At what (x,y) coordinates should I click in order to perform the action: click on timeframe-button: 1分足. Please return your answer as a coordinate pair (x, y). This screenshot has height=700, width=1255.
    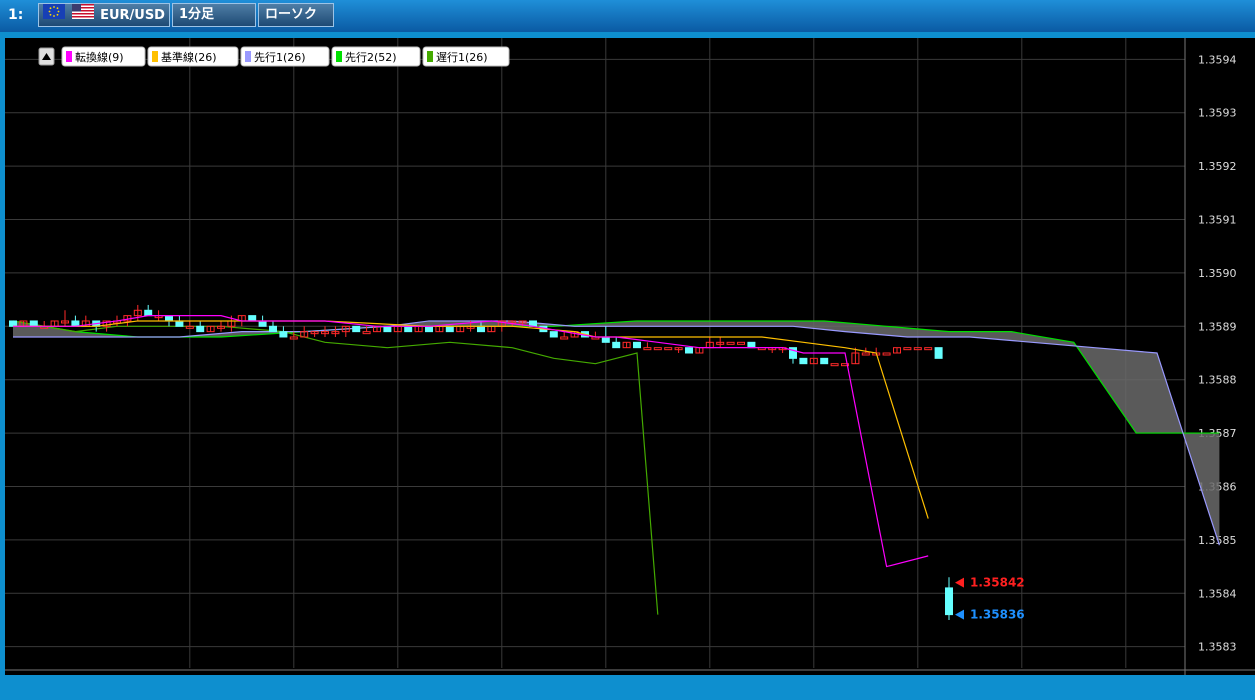
    Looking at the image, I should click on (214, 15).